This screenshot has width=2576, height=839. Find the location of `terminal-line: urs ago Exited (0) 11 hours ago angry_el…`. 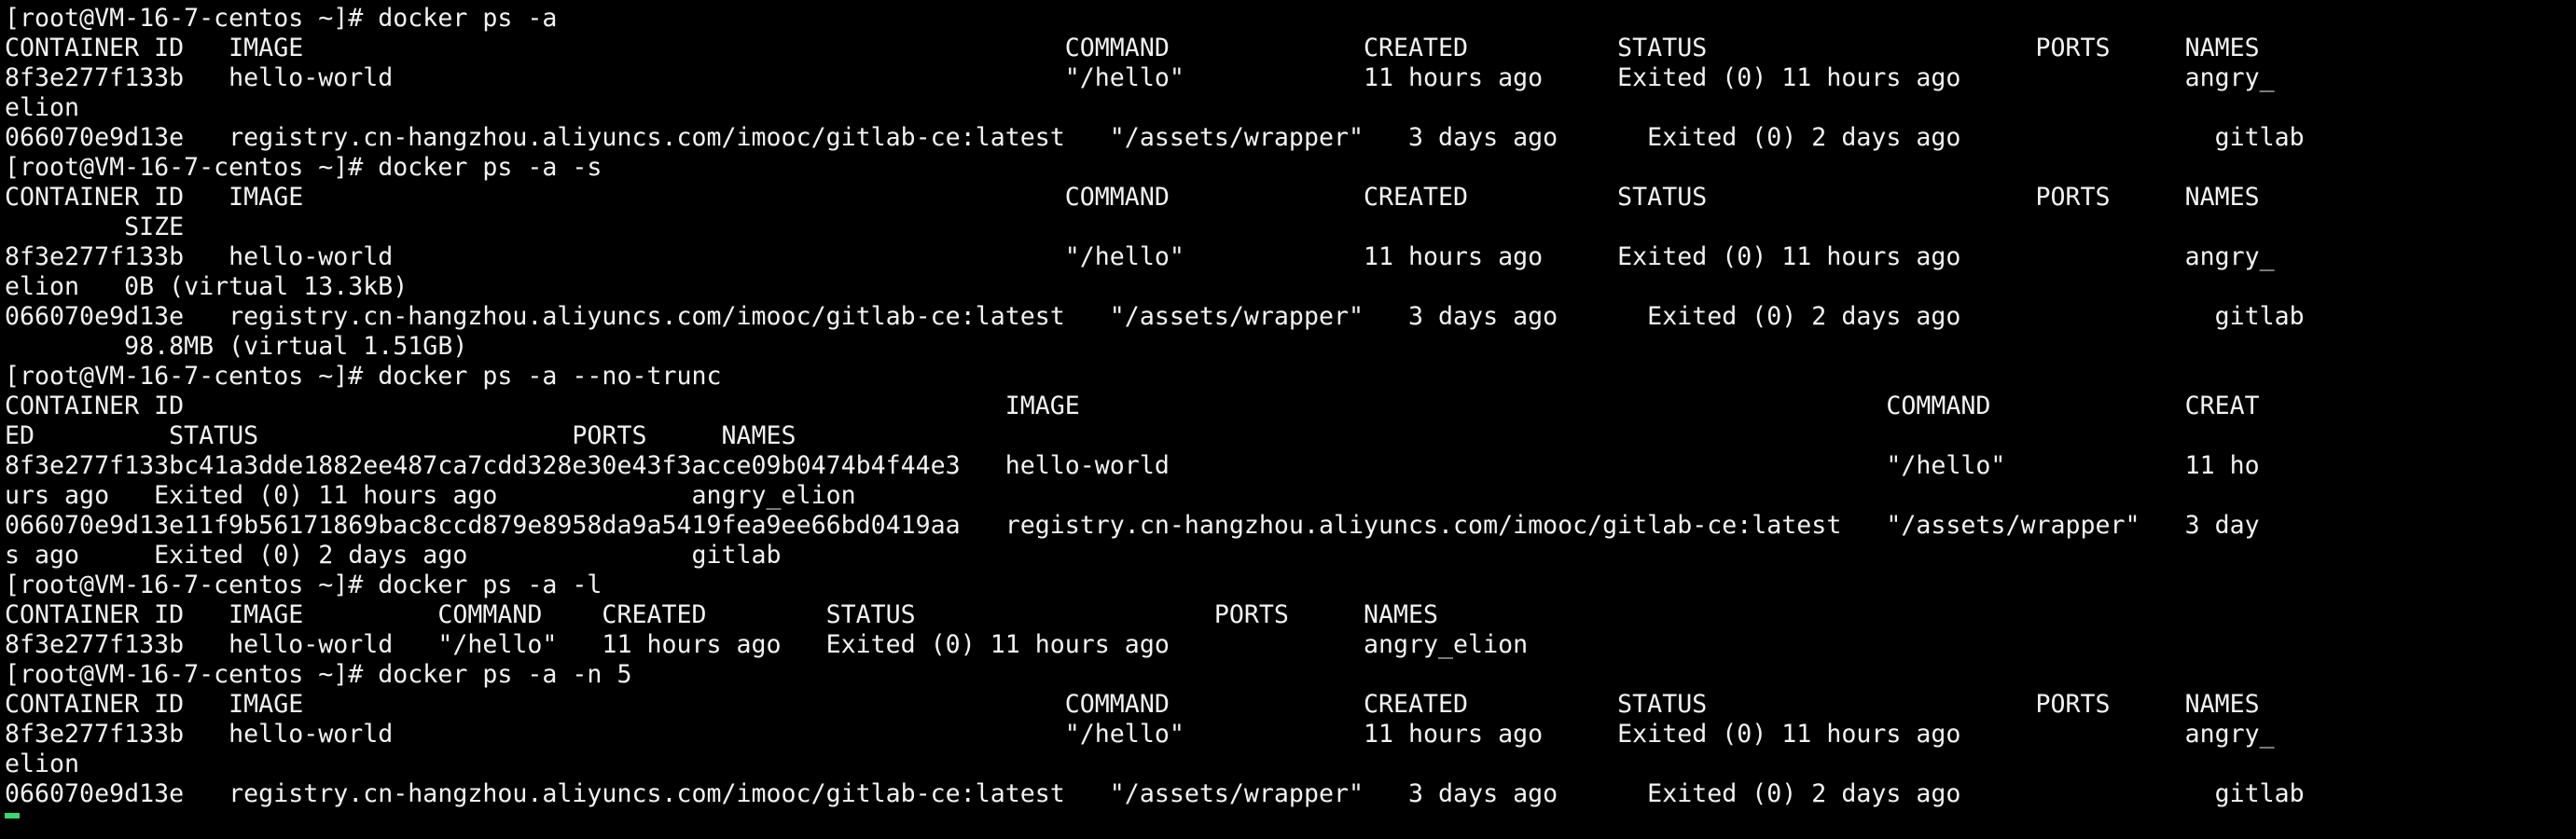

terminal-line: urs ago Exited (0) 11 hours ago angry_el… is located at coordinates (430, 495).